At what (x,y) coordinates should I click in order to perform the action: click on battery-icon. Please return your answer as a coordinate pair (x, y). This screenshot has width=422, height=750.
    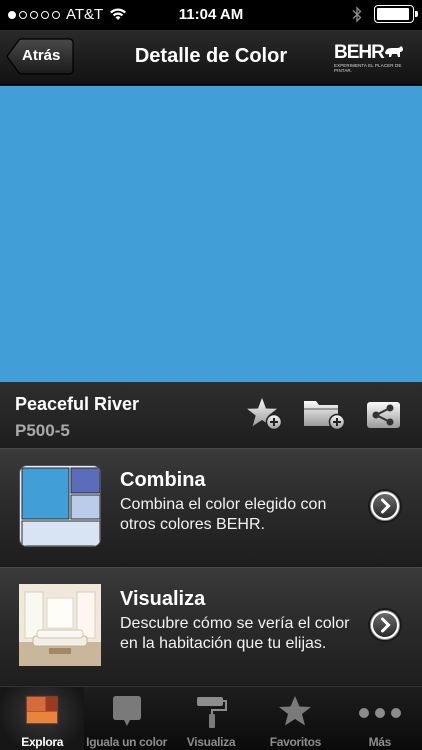
    Looking at the image, I should click on (396, 14).